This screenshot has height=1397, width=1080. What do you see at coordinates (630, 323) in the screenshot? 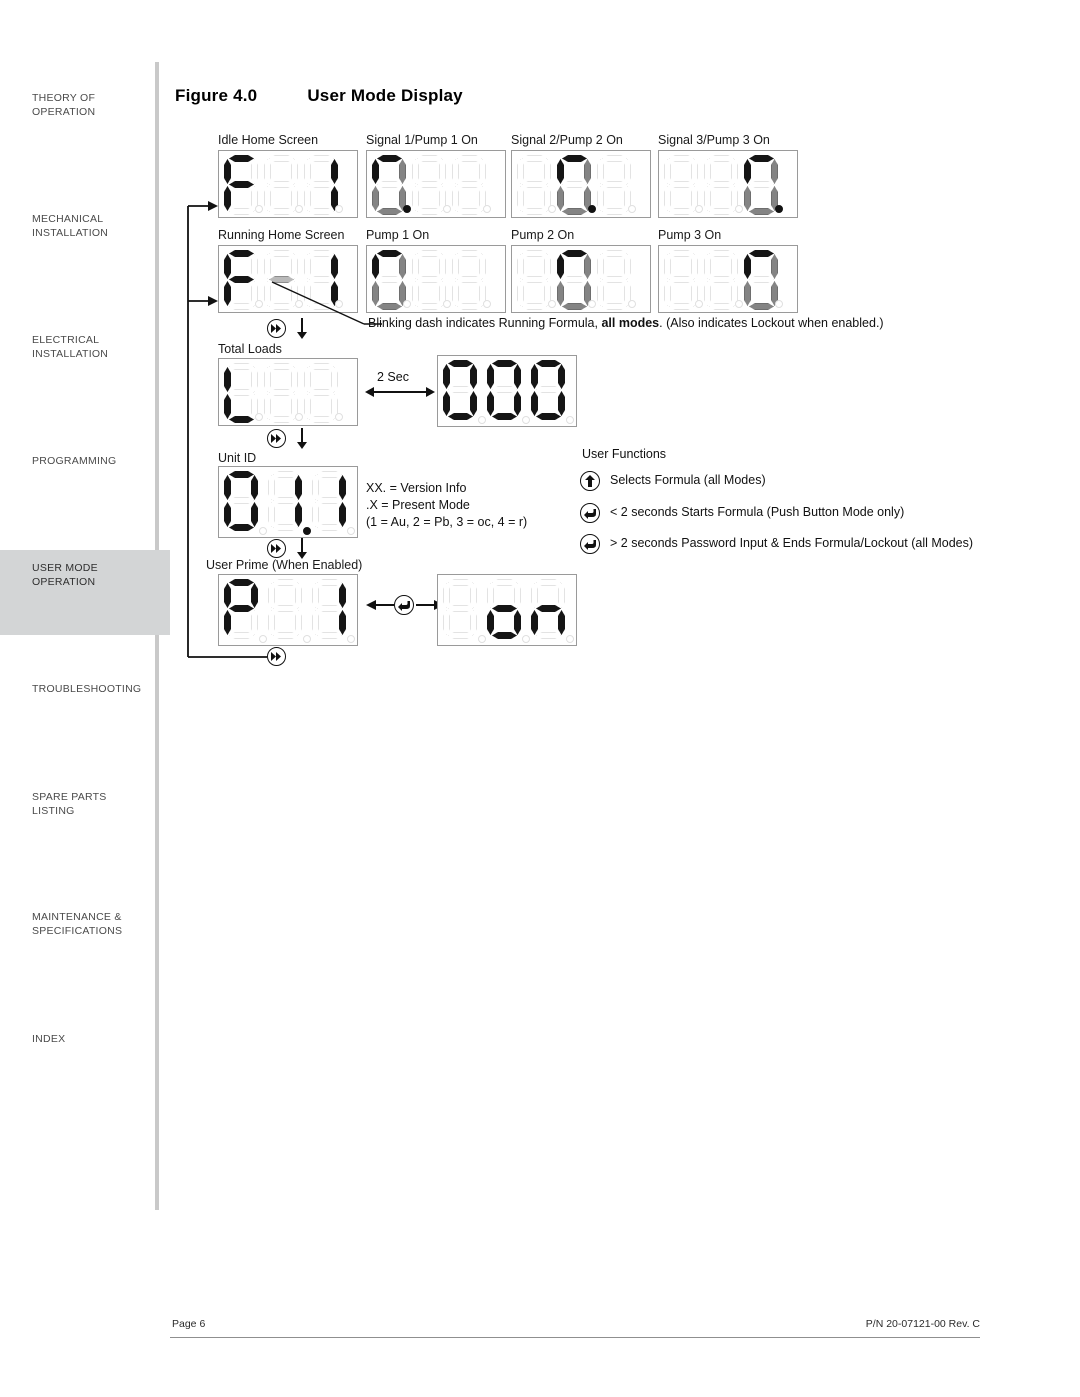
I see `blinking-dash-note-bold: all modes` at bounding box center [630, 323].